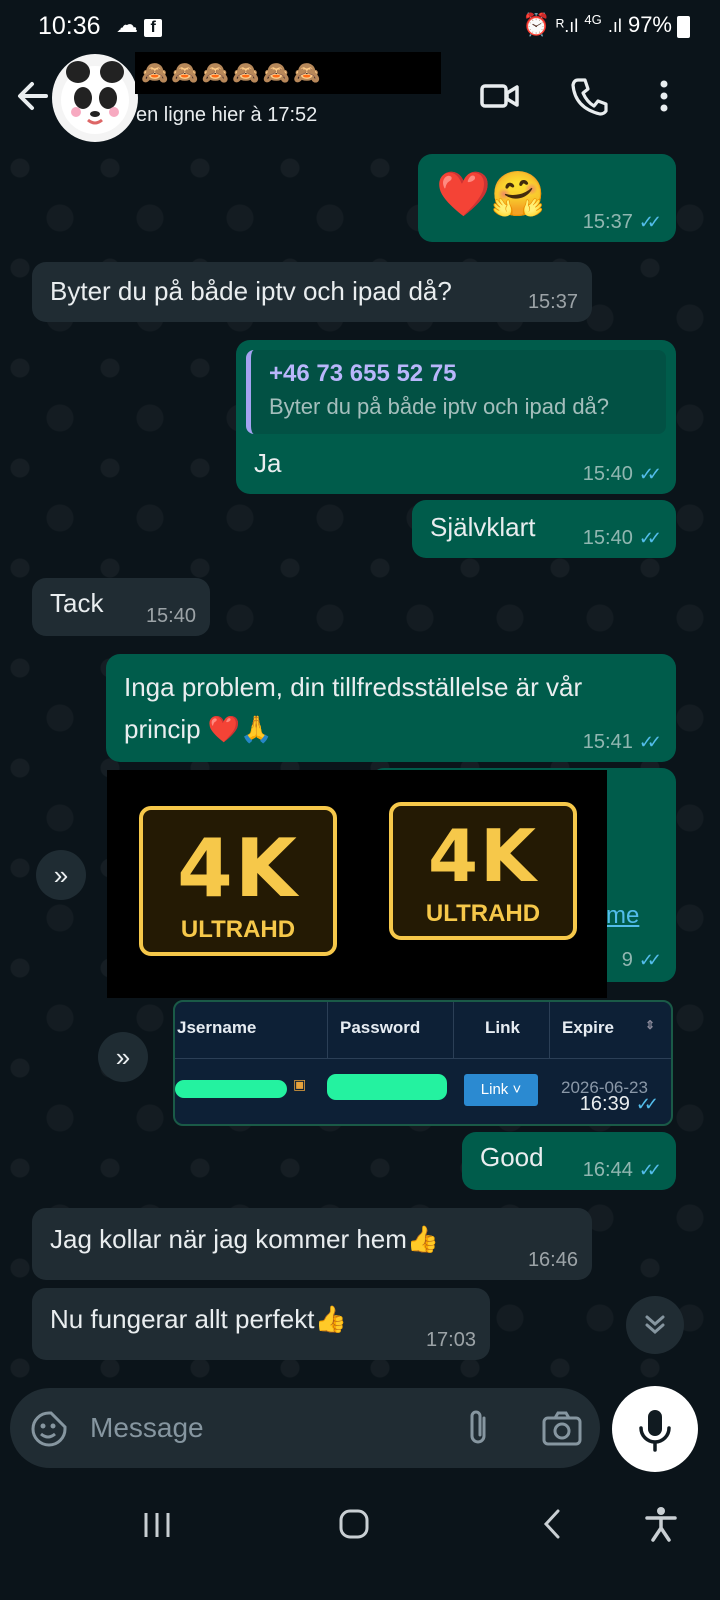  What do you see at coordinates (198, 1319) in the screenshot?
I see `message-text: Nu fungerar allt perfekt👍` at bounding box center [198, 1319].